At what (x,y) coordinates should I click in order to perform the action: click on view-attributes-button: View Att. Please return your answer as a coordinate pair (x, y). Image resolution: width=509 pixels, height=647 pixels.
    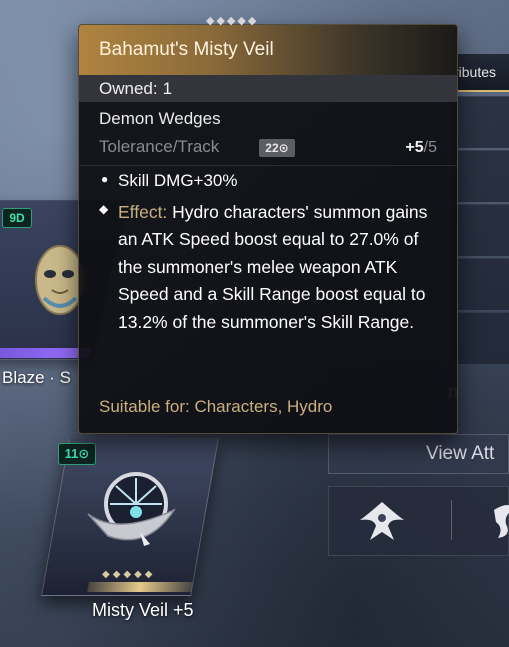
    Looking at the image, I should click on (418, 454).